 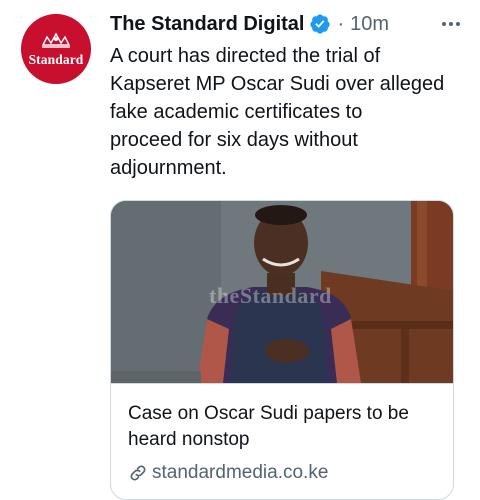 I want to click on card-domain-text: standardmedia.co.ke, so click(x=240, y=472).